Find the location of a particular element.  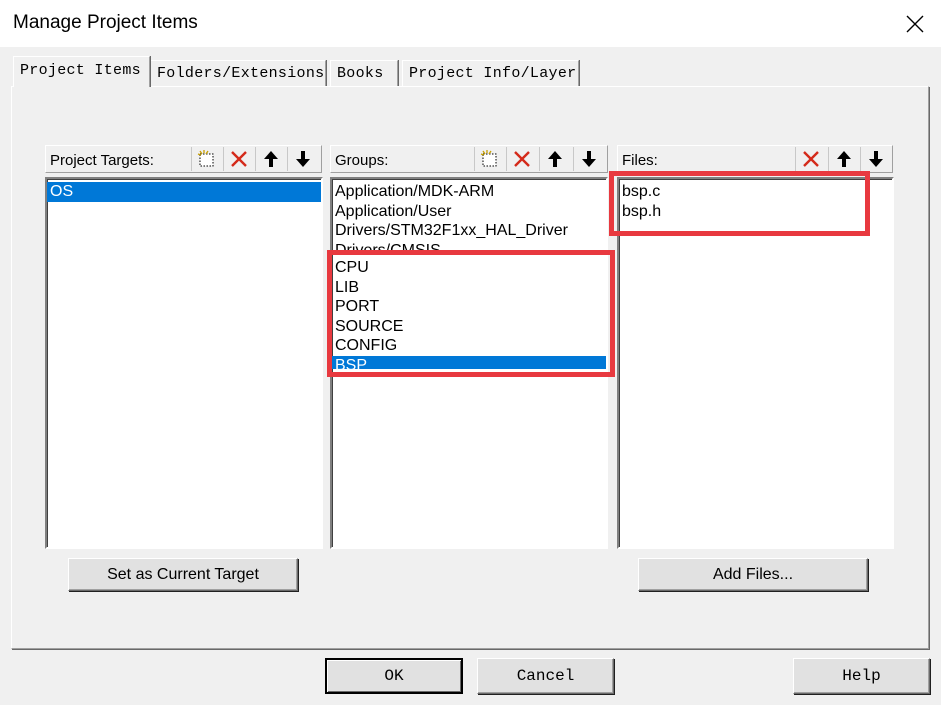

tab-label: Project Items is located at coordinates (80, 70).